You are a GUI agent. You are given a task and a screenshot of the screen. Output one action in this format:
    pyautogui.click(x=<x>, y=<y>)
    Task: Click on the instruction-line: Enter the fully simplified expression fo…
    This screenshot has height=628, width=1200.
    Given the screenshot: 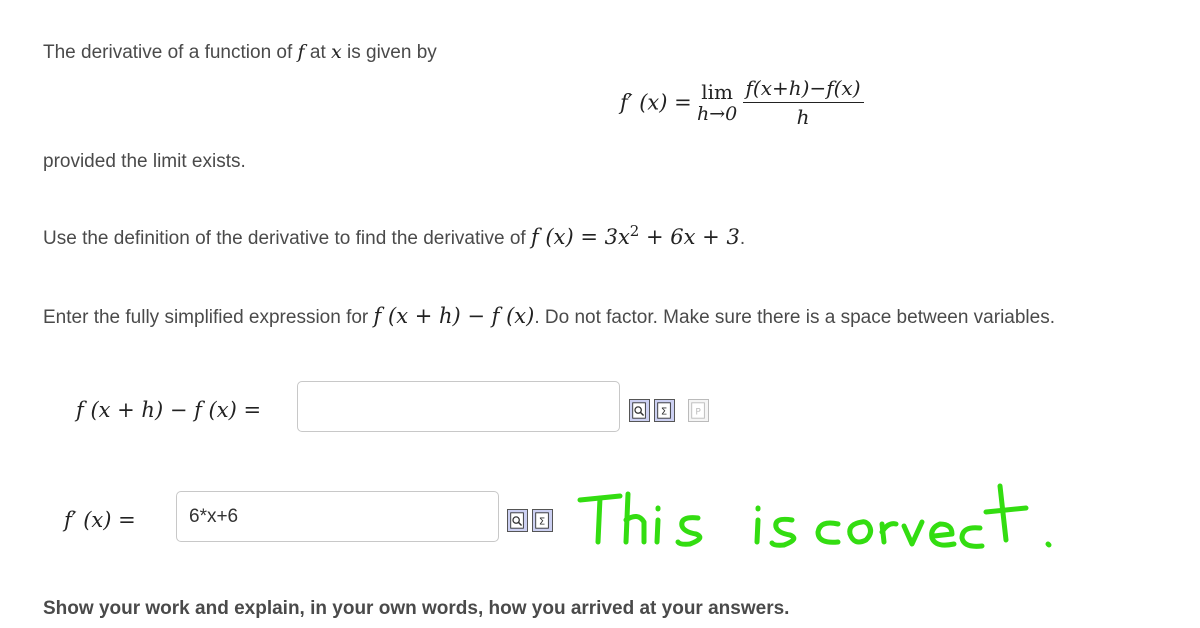 What is the action you would take?
    pyautogui.click(x=549, y=316)
    